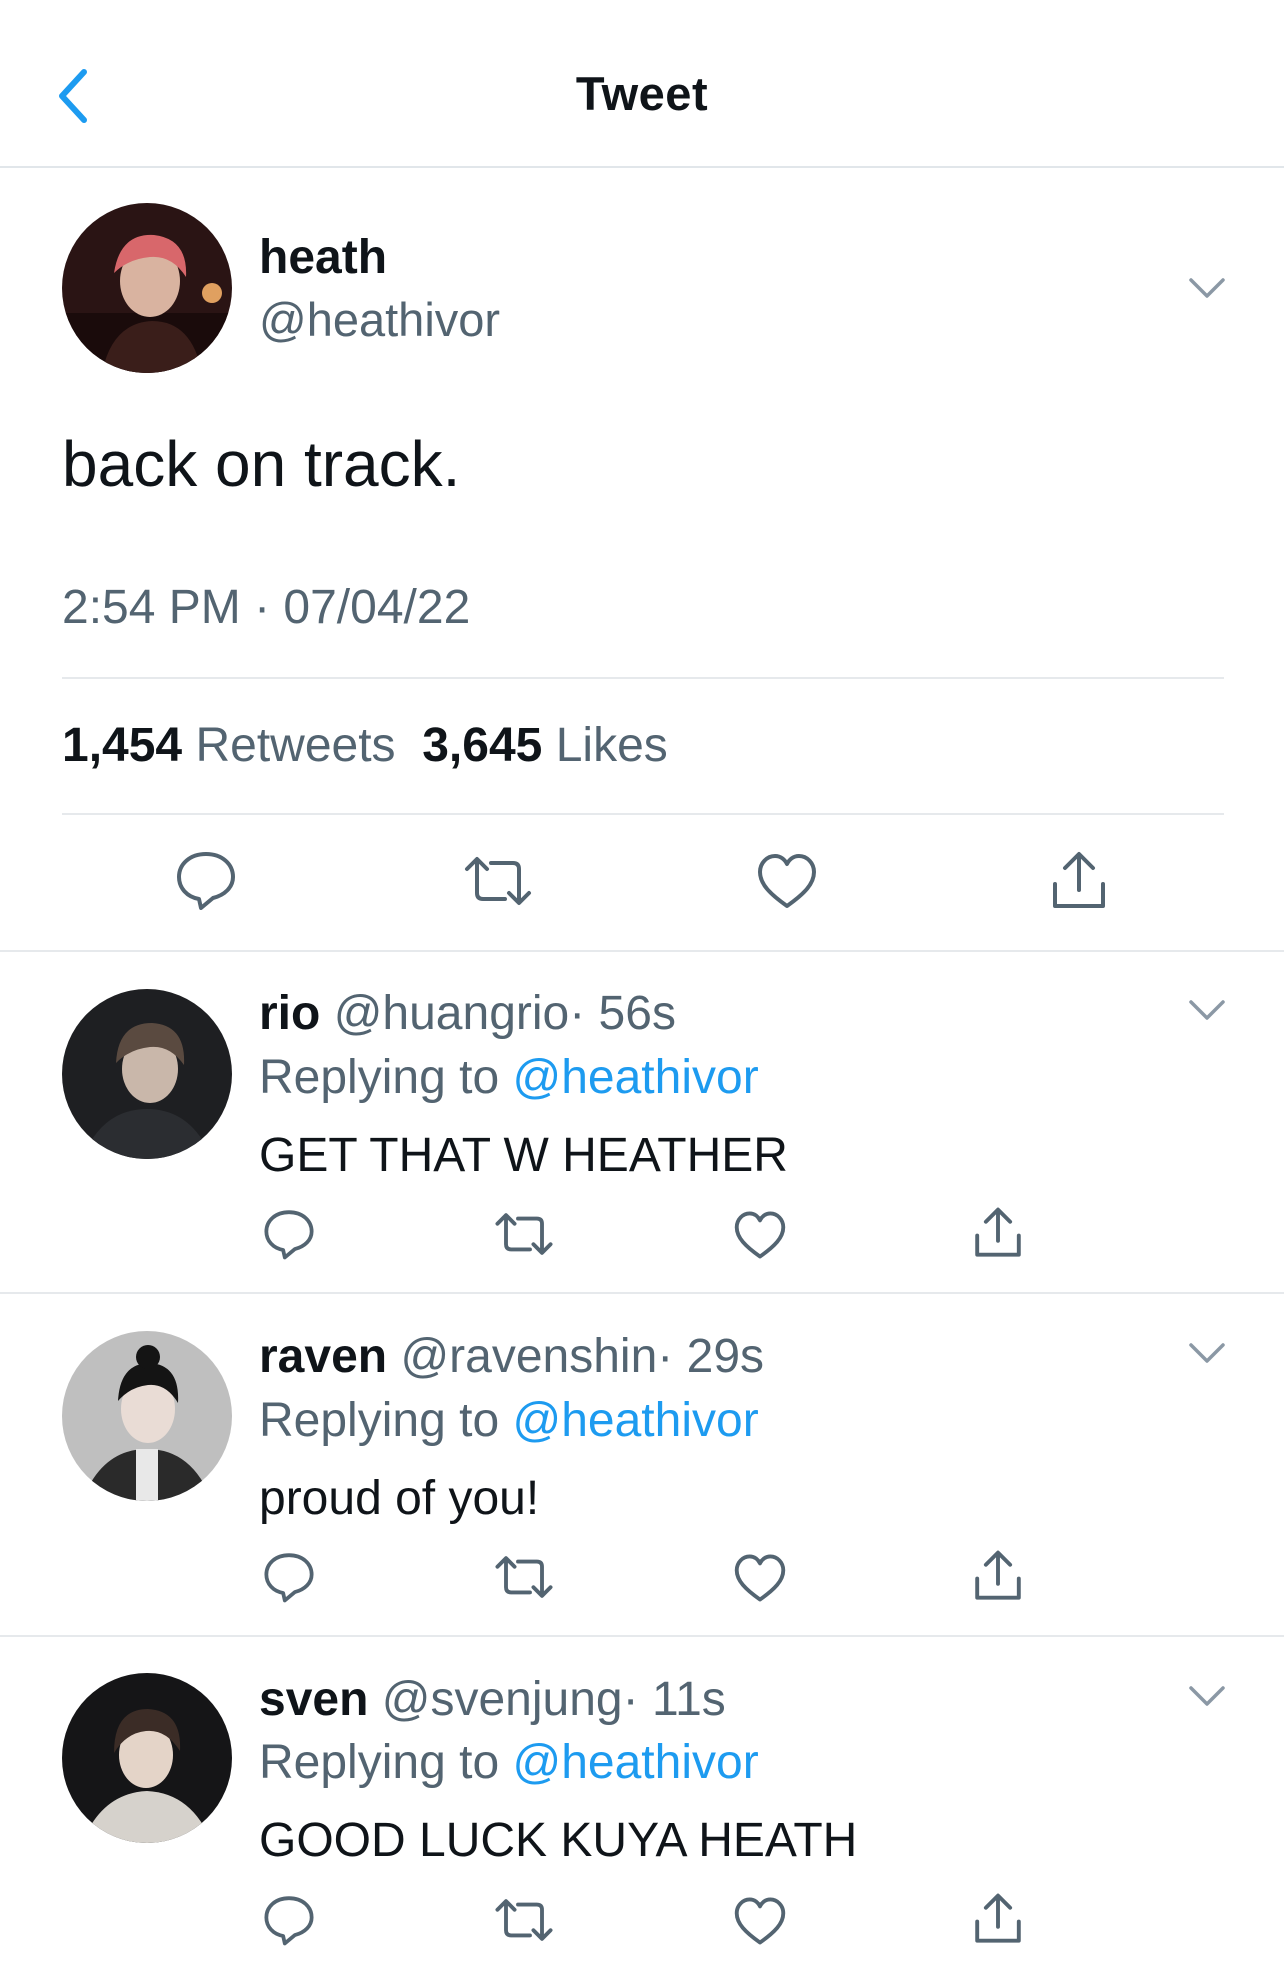 This screenshot has width=1284, height=1977. Describe the element at coordinates (642, 93) in the screenshot. I see `page-title: Tweet` at that location.